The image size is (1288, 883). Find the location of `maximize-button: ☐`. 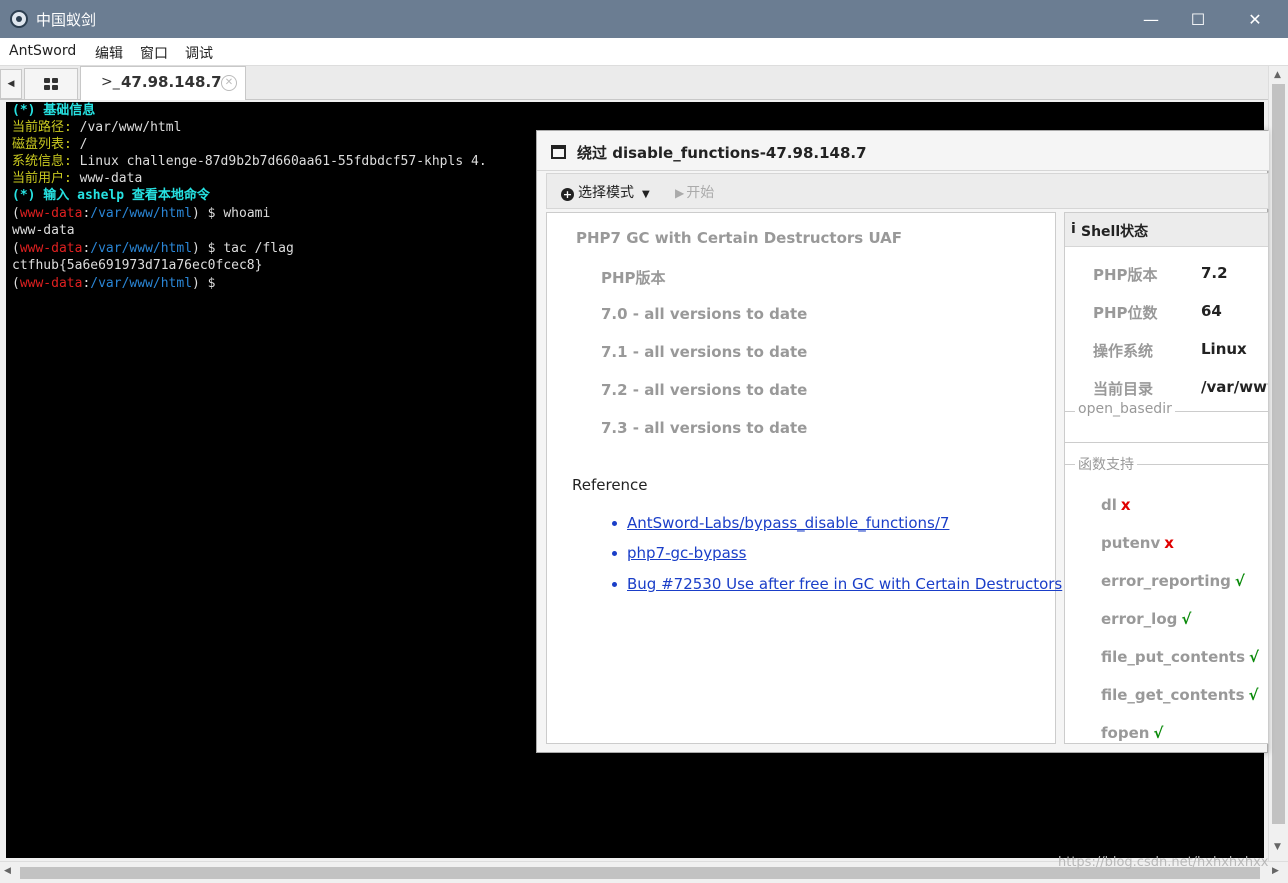

maximize-button: ☐ is located at coordinates (1198, 19).